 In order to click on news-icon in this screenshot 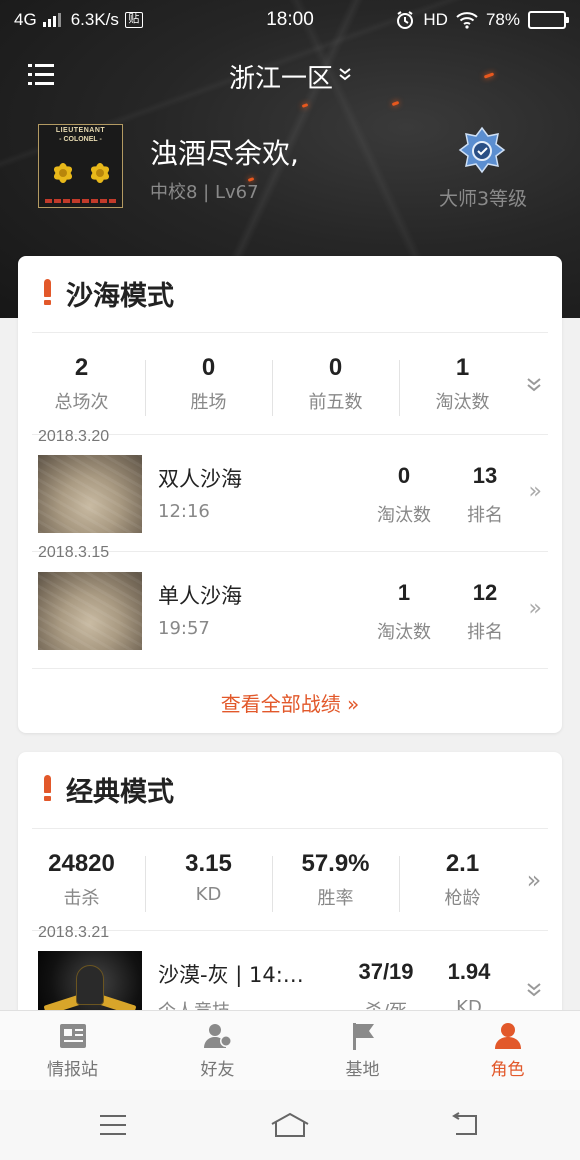, I will do `click(72, 1036)`.